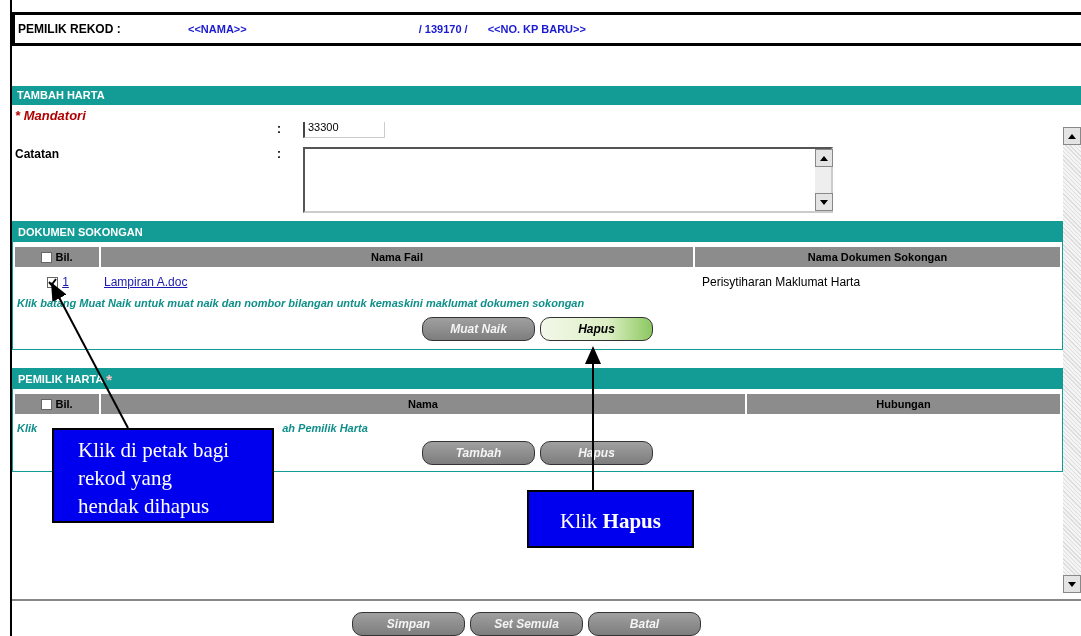 The width and height of the screenshot is (1081, 636). I want to click on section-title: PEMILIK HARTA, so click(61, 379).